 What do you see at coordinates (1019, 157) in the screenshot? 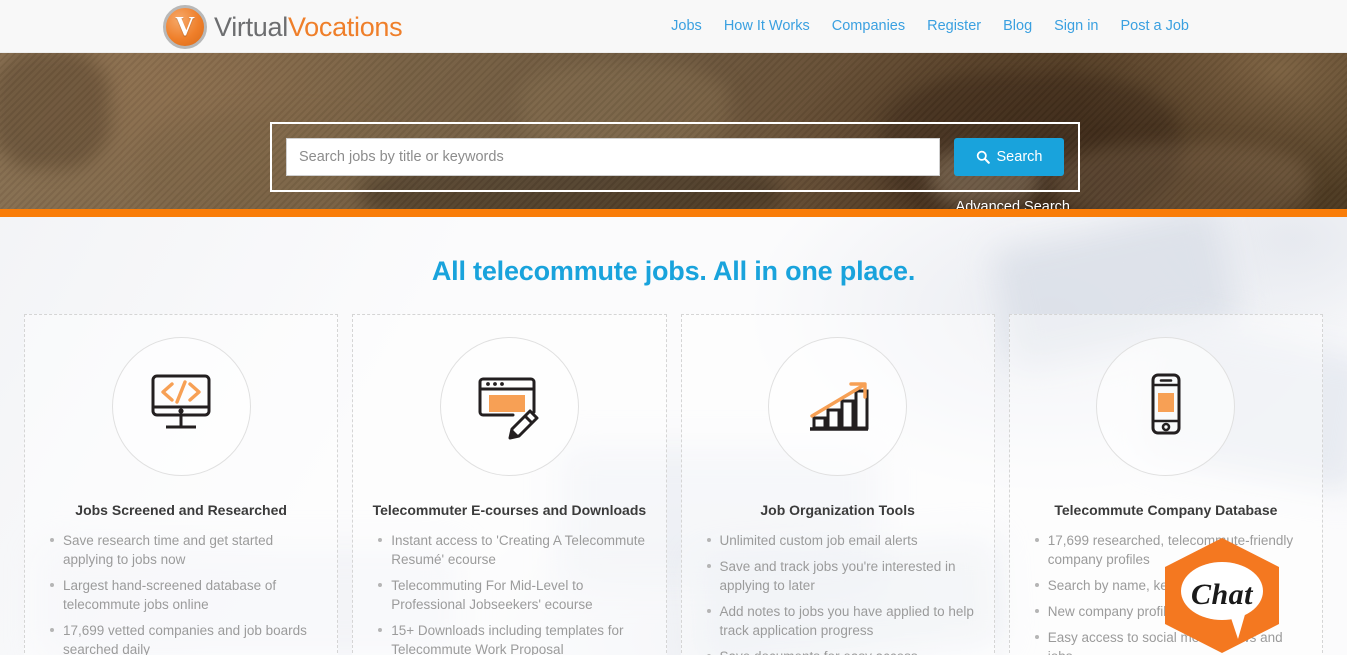
I see `search-button-label: Search` at bounding box center [1019, 157].